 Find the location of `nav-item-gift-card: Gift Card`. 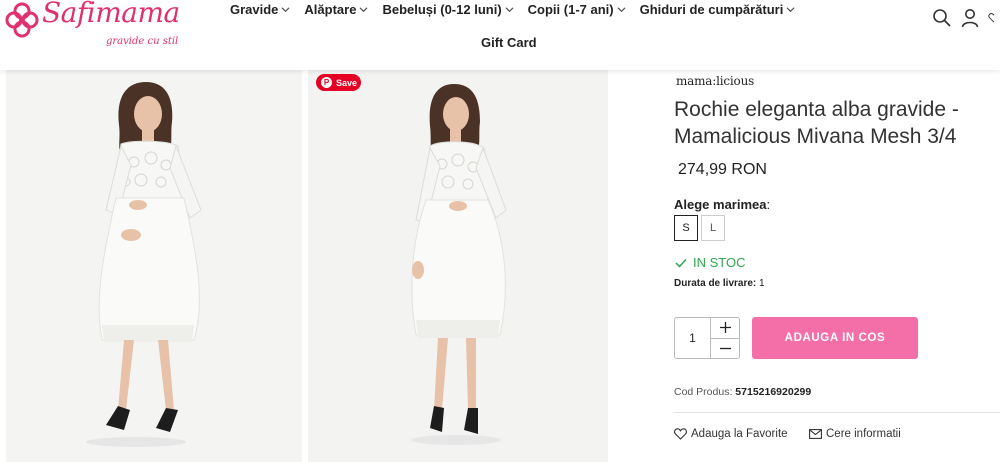

nav-item-gift-card: Gift Card is located at coordinates (509, 42).